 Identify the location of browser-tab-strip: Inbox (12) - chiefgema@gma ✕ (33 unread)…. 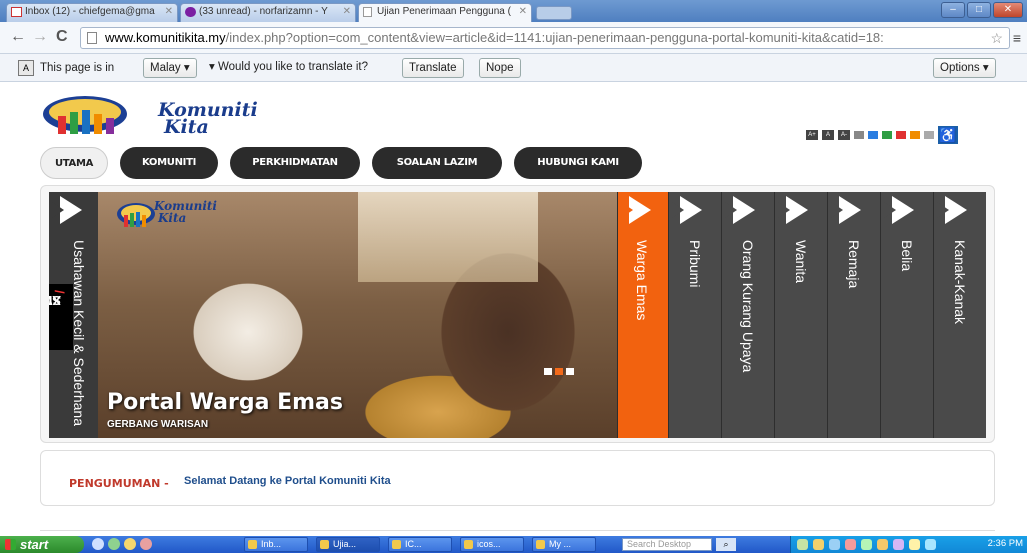
(513, 11).